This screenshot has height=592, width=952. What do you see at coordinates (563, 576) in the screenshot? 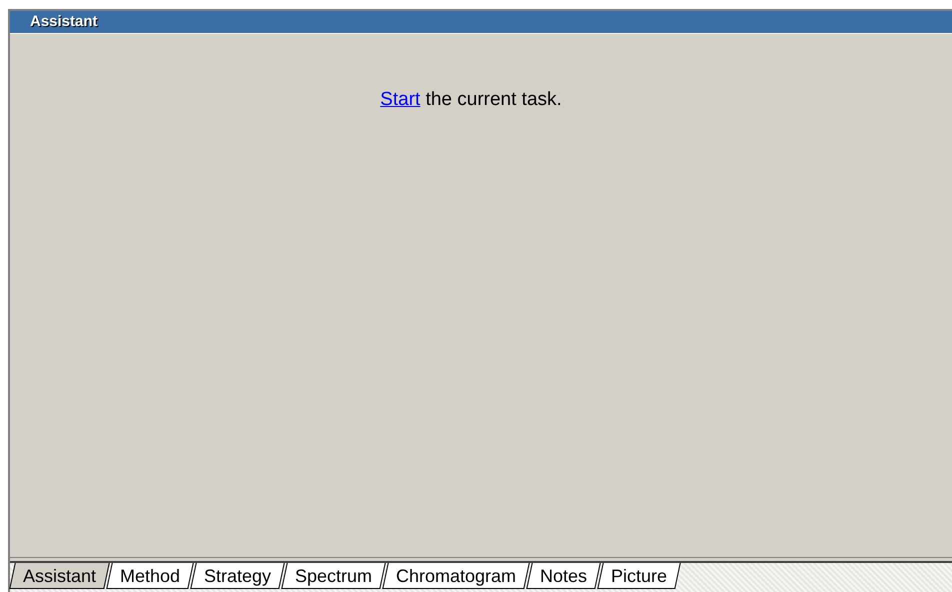
I see `tab: Notes` at bounding box center [563, 576].